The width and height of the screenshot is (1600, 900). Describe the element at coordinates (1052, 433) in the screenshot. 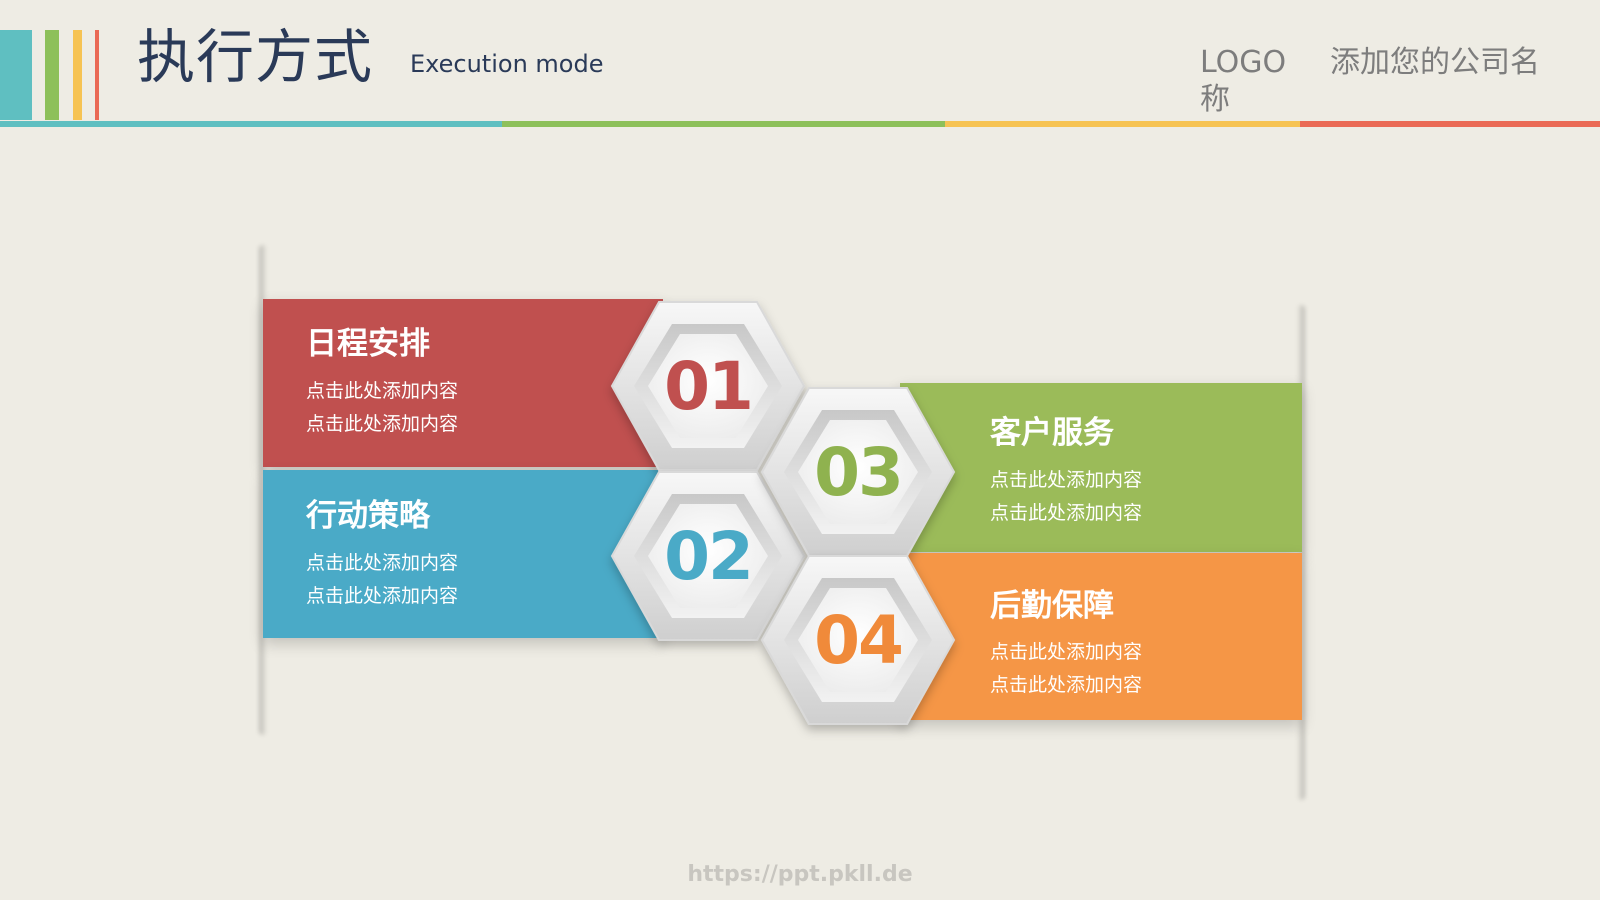

I see `step-03-title: 客户服务` at that location.